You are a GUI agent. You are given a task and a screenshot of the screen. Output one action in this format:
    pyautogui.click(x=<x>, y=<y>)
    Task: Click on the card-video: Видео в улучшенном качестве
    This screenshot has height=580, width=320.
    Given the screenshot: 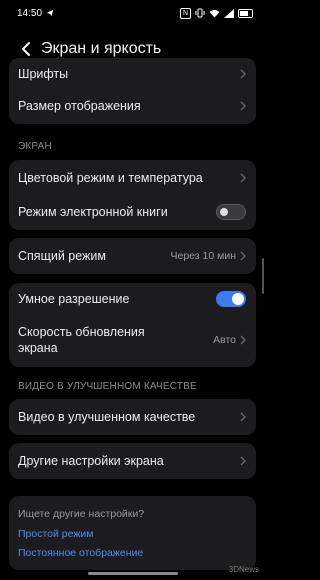 What is the action you would take?
    pyautogui.click(x=132, y=417)
    